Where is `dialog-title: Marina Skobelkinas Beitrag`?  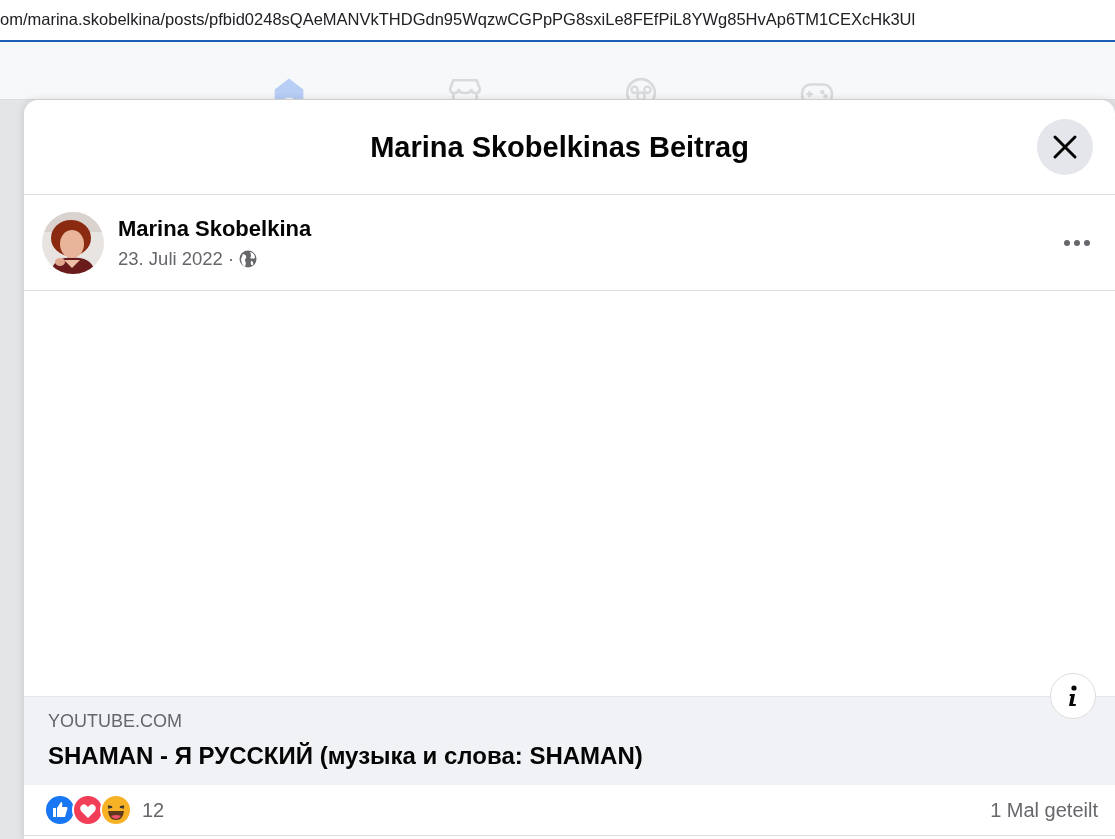 dialog-title: Marina Skobelkinas Beitrag is located at coordinates (559, 147).